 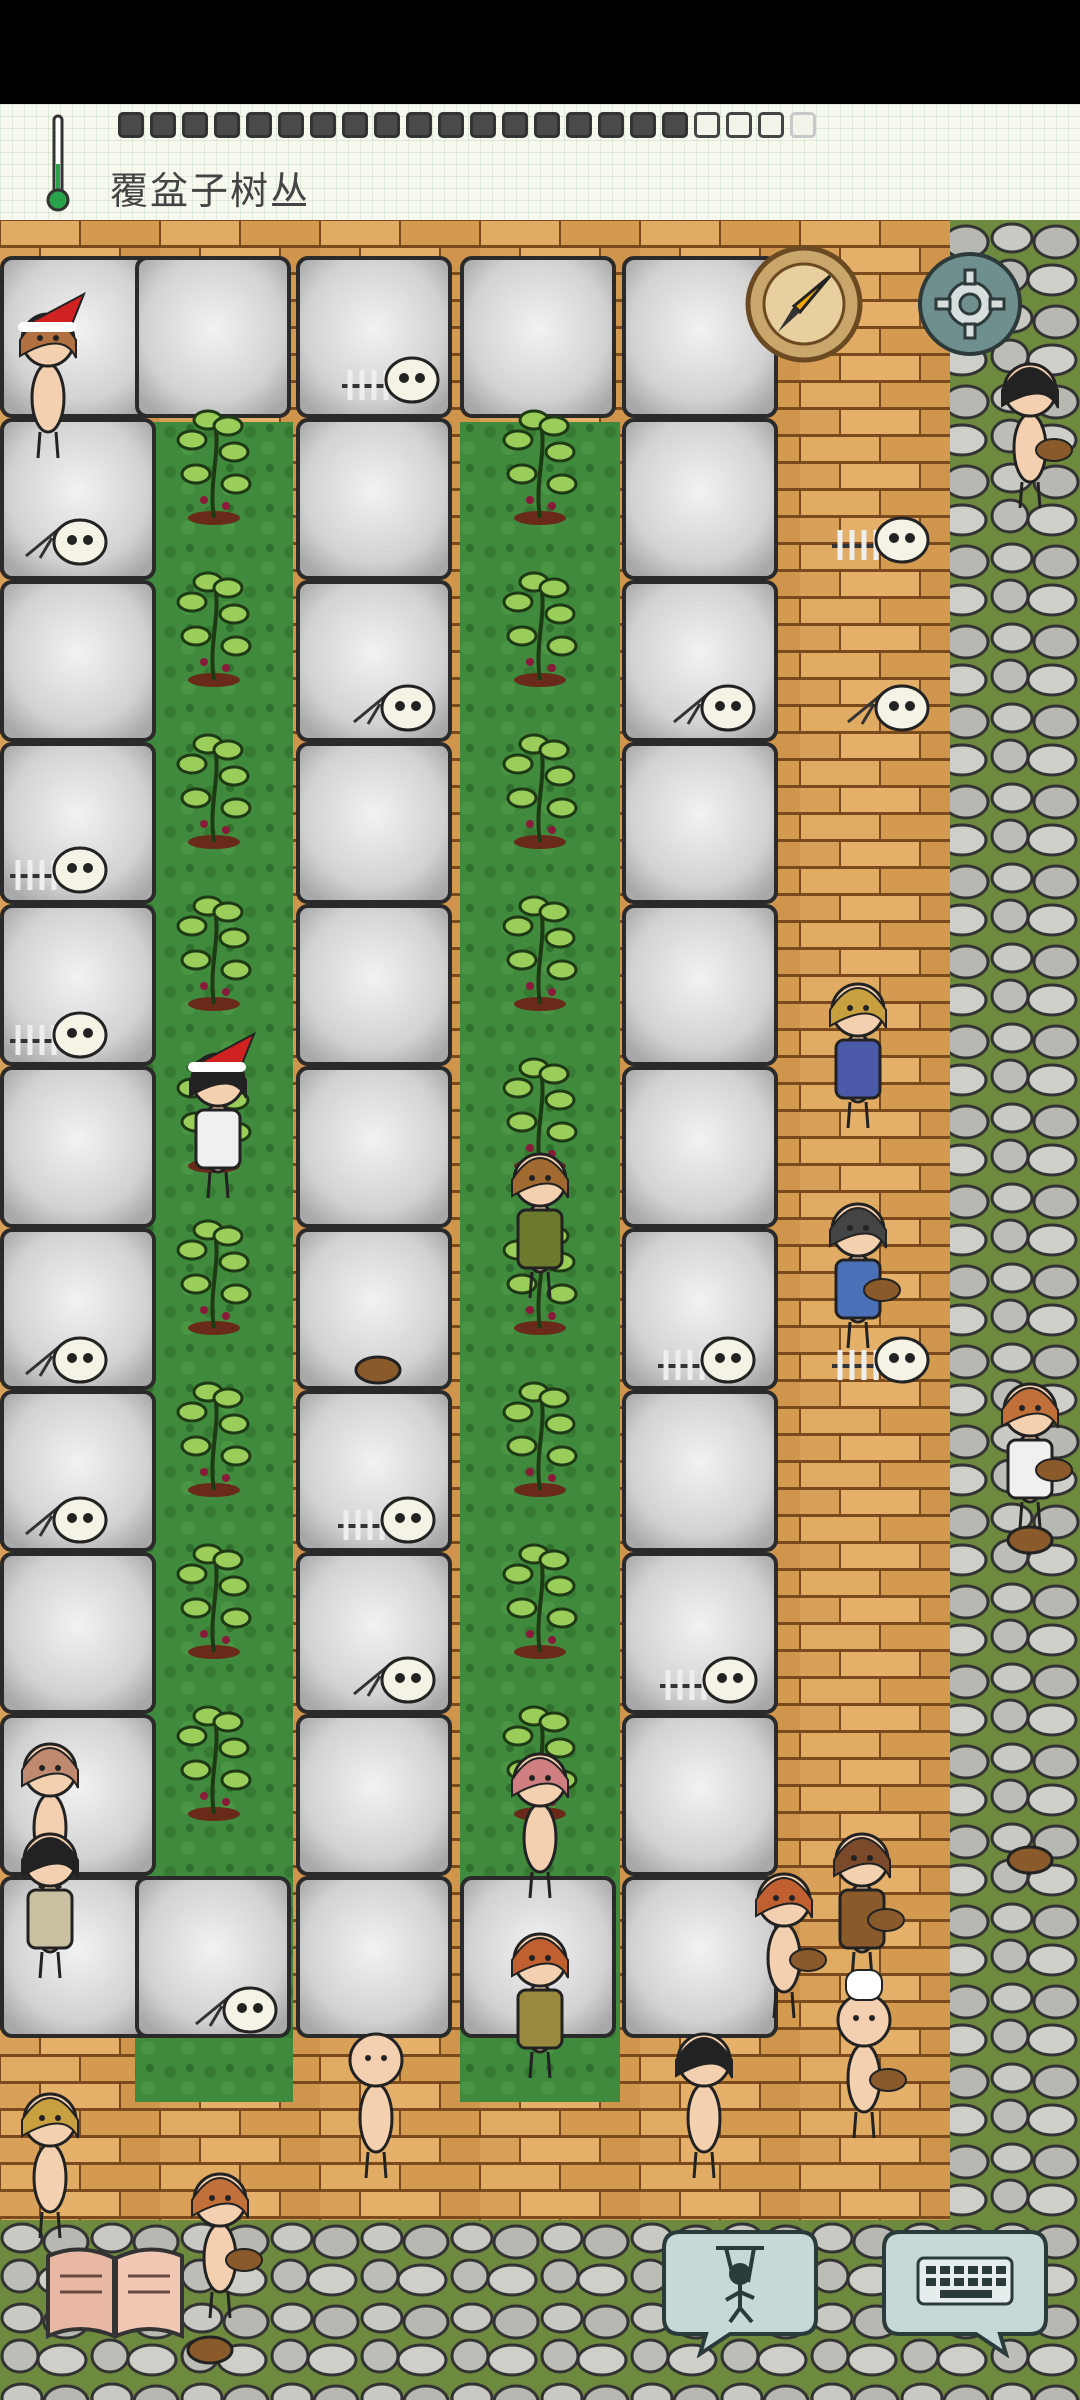 What do you see at coordinates (804, 304) in the screenshot?
I see `compass-button` at bounding box center [804, 304].